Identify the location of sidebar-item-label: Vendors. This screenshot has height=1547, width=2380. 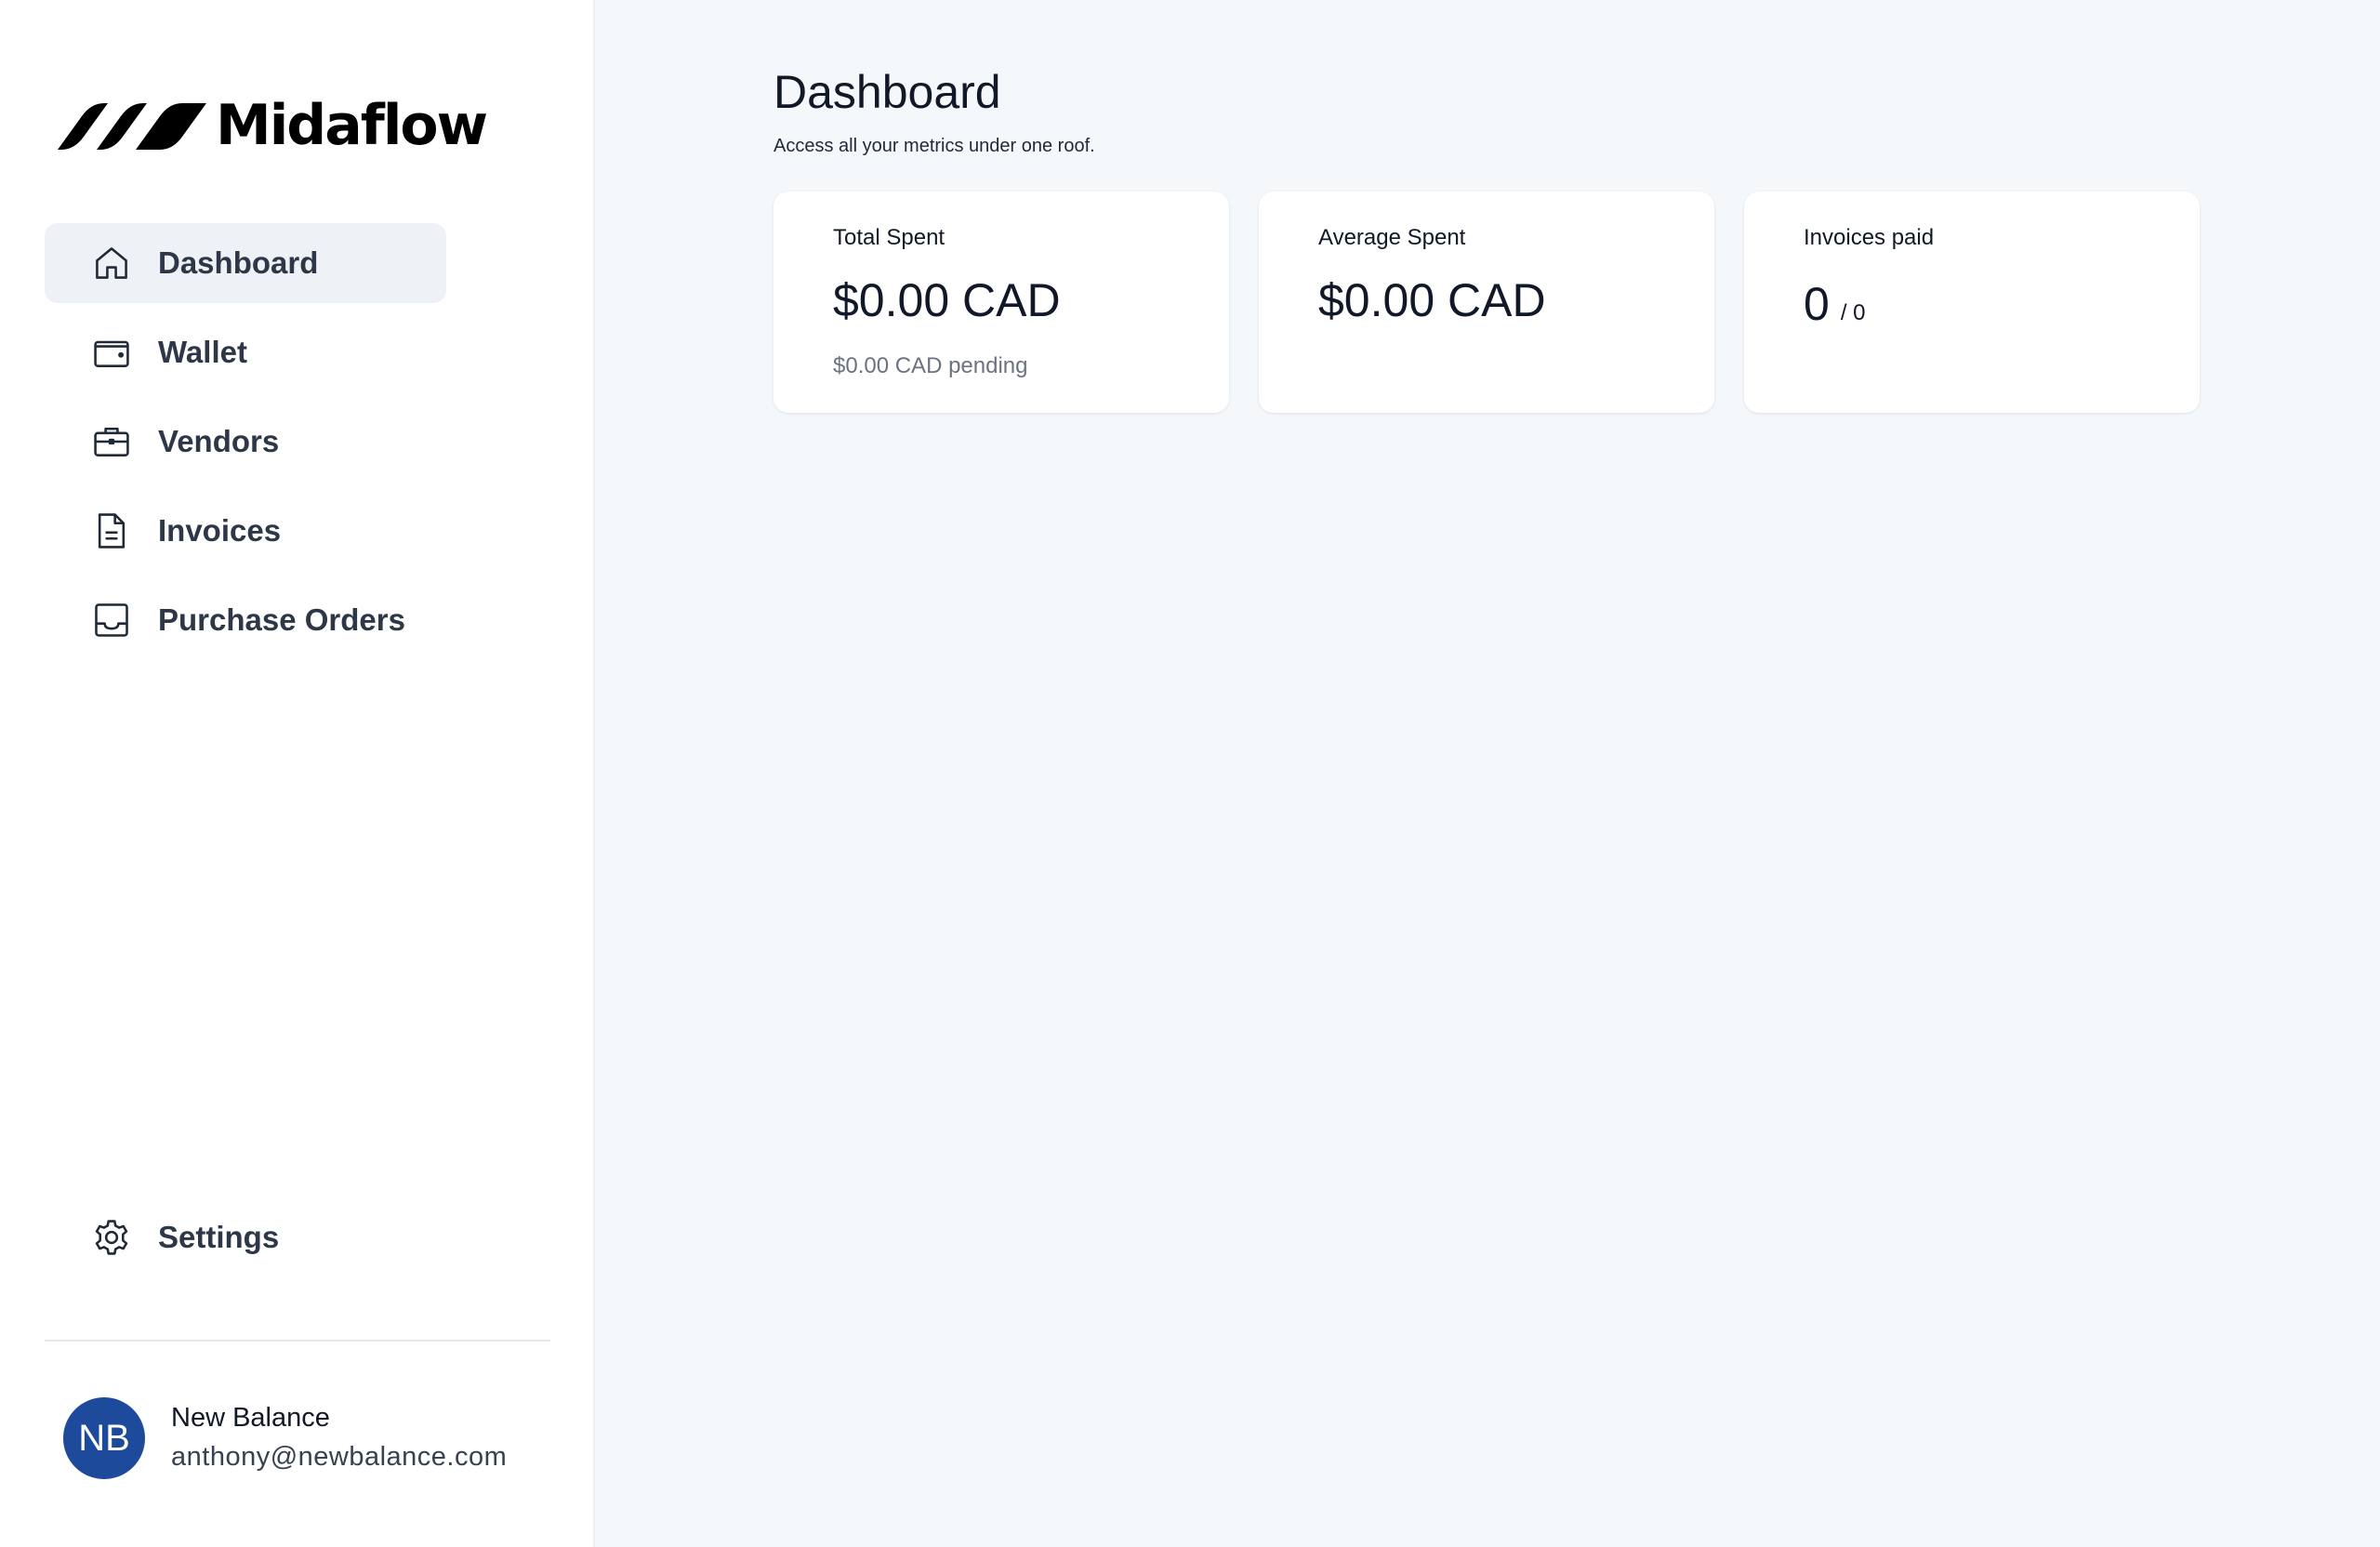
(219, 441).